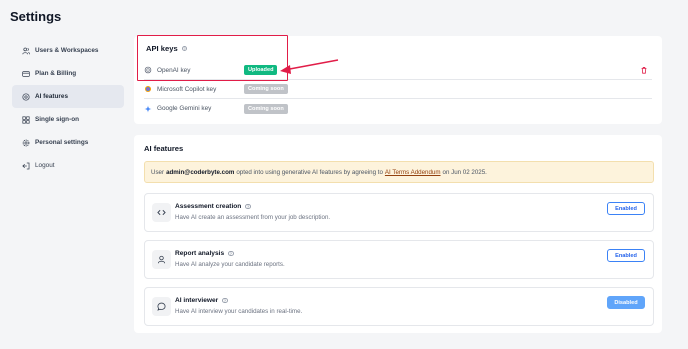 Image resolution: width=688 pixels, height=349 pixels. What do you see at coordinates (56, 73) in the screenshot?
I see `sidebar-item-label: Plan & Billing` at bounding box center [56, 73].